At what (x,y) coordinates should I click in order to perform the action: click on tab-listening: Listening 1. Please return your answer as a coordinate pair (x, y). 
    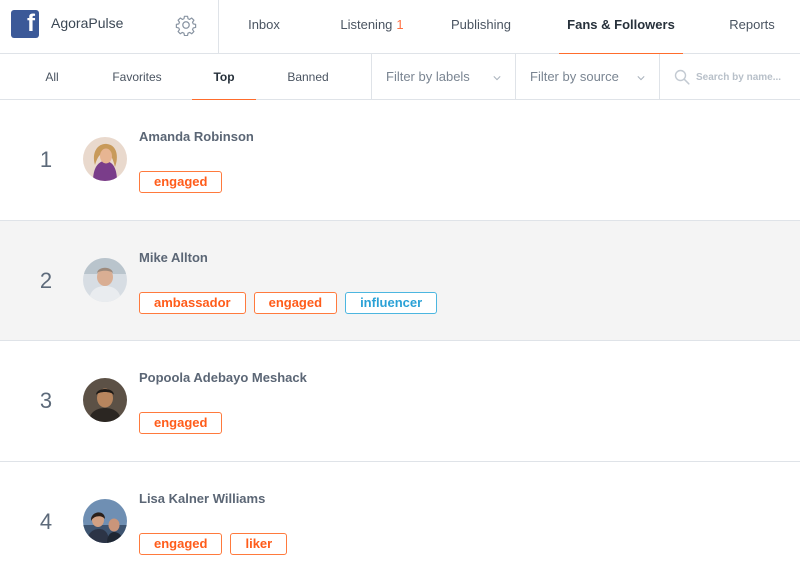
    Looking at the image, I should click on (372, 27).